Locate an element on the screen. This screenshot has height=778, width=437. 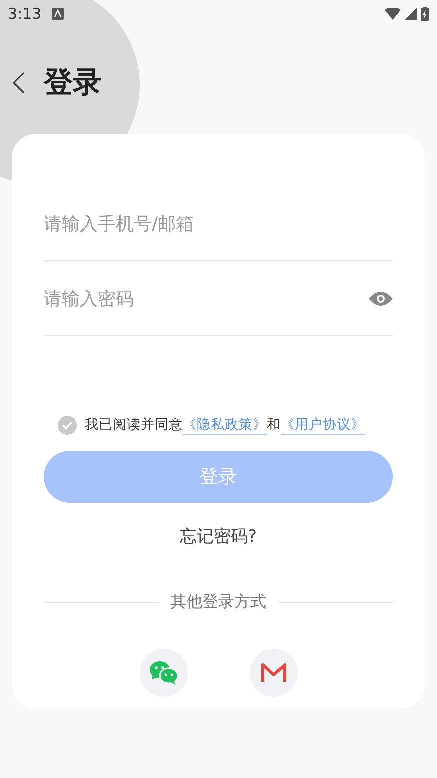
forgot-password-link: 忘记密码? is located at coordinates (219, 536).